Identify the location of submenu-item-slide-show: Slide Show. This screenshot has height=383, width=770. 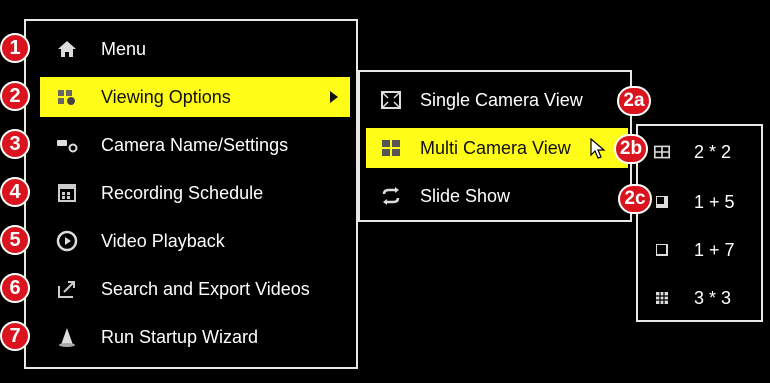
(497, 196).